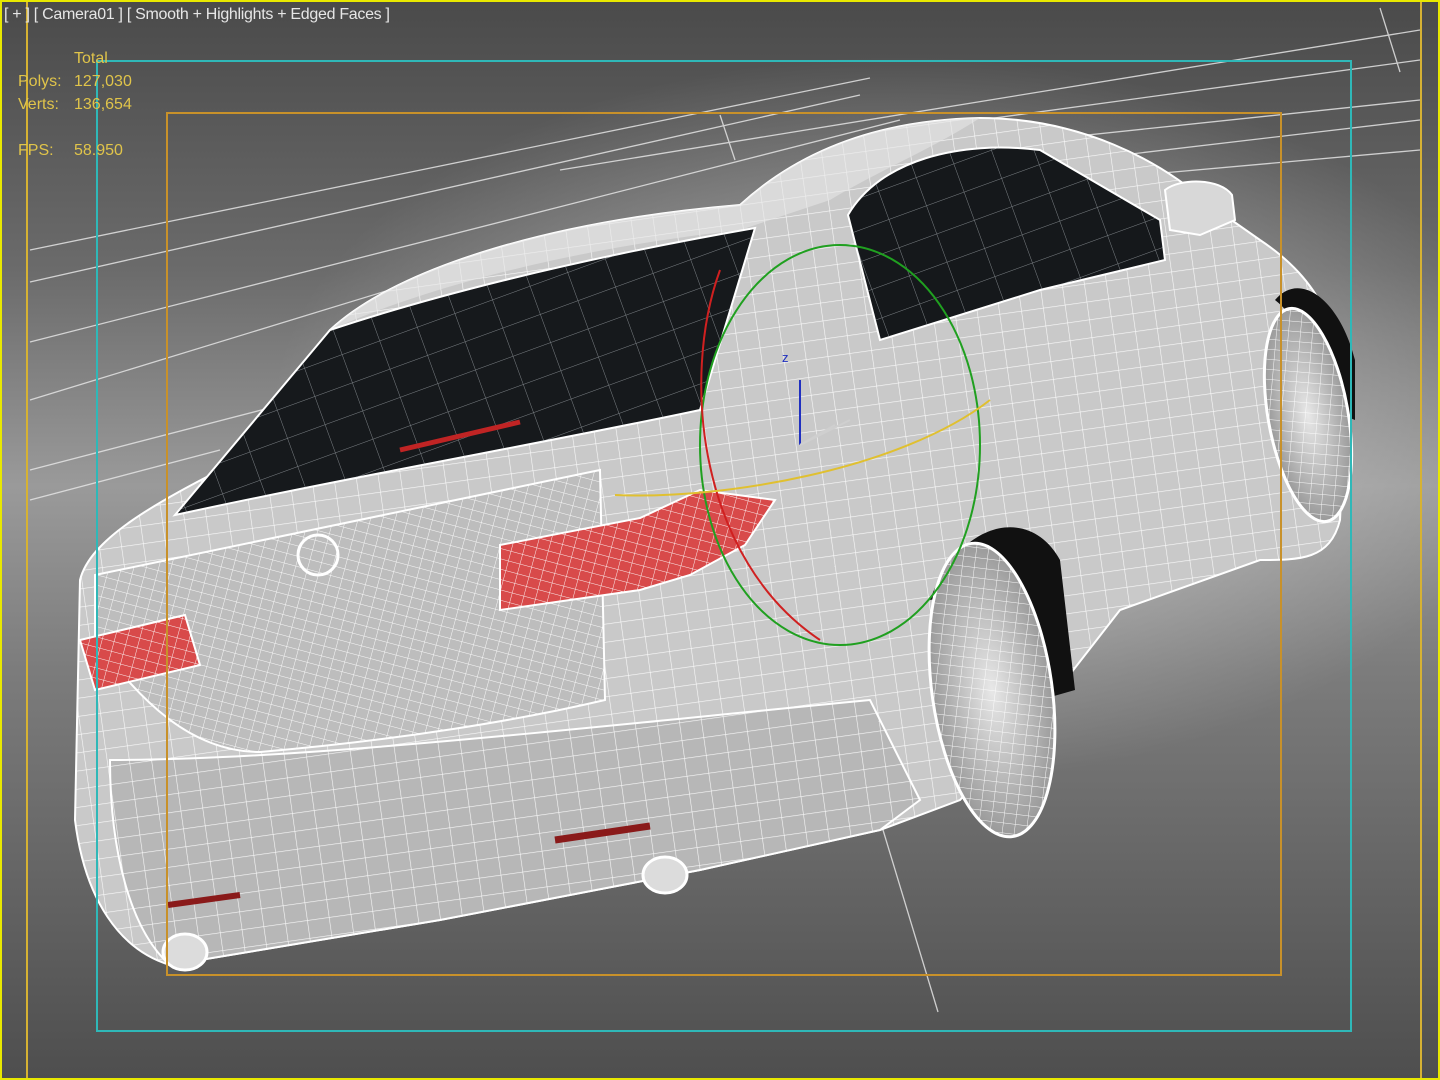 Image resolution: width=1440 pixels, height=1080 pixels. I want to click on exhaust-pipe-left, so click(185, 952).